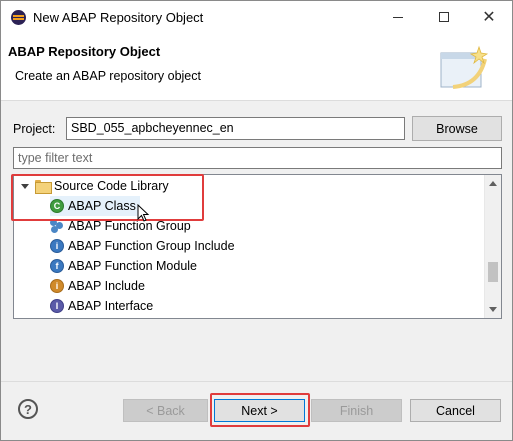 The width and height of the screenshot is (513, 441). What do you see at coordinates (111, 306) in the screenshot?
I see `tree-item-label: ABAP Interface` at bounding box center [111, 306].